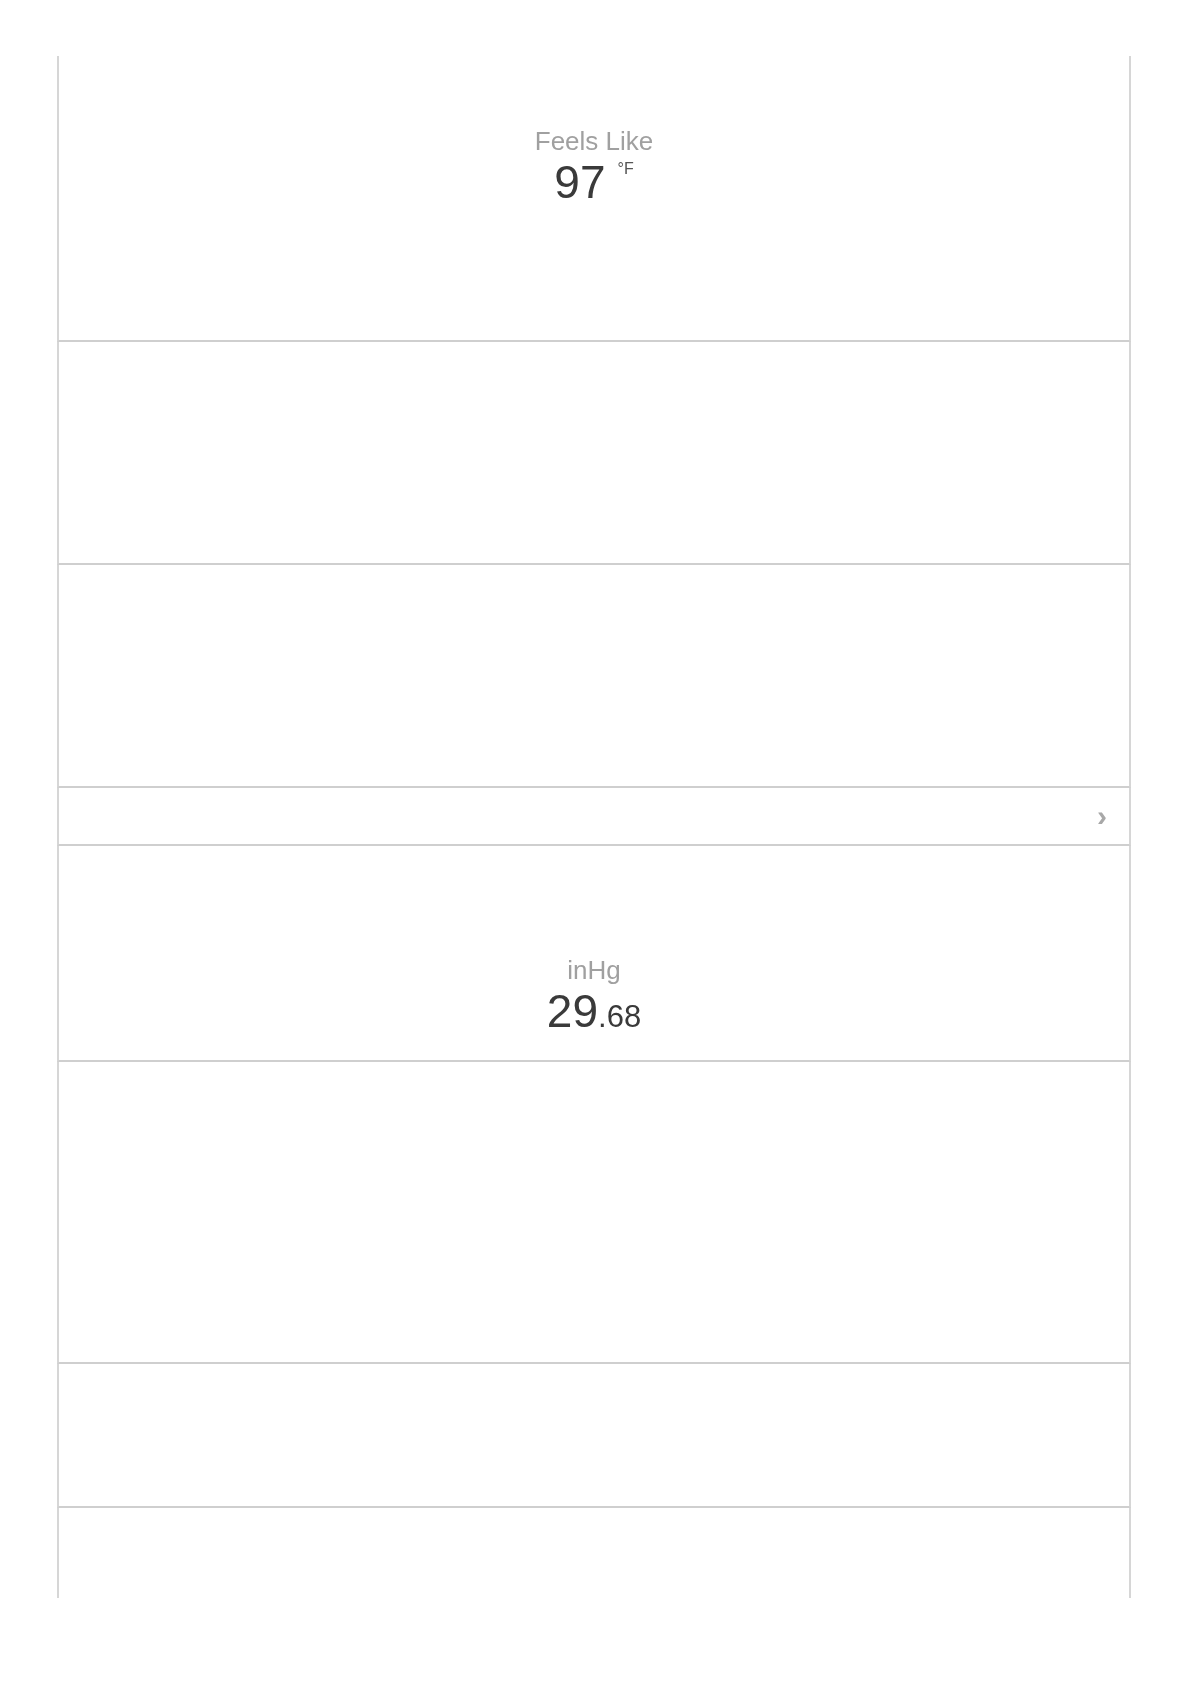 Image resolution: width=1190 pixels, height=1684 pixels. What do you see at coordinates (594, 141) in the screenshot?
I see `feels-like-label: Feels Like` at bounding box center [594, 141].